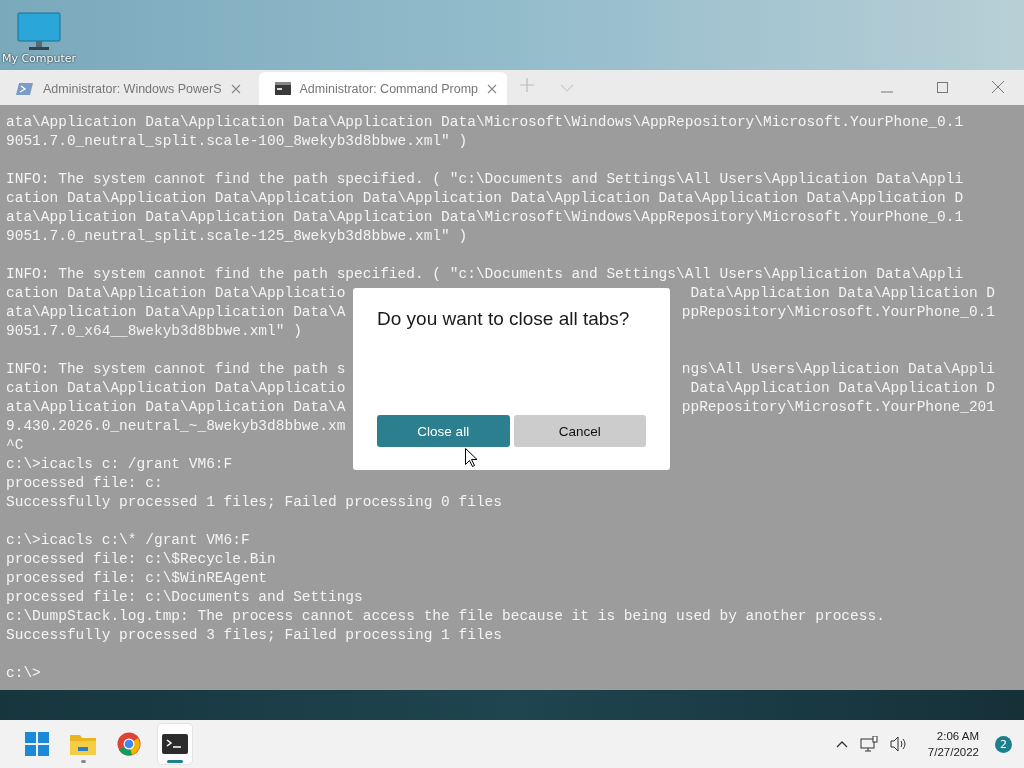 This screenshot has height=768, width=1024. What do you see at coordinates (37, 744) in the screenshot?
I see `windows-logo-icon` at bounding box center [37, 744].